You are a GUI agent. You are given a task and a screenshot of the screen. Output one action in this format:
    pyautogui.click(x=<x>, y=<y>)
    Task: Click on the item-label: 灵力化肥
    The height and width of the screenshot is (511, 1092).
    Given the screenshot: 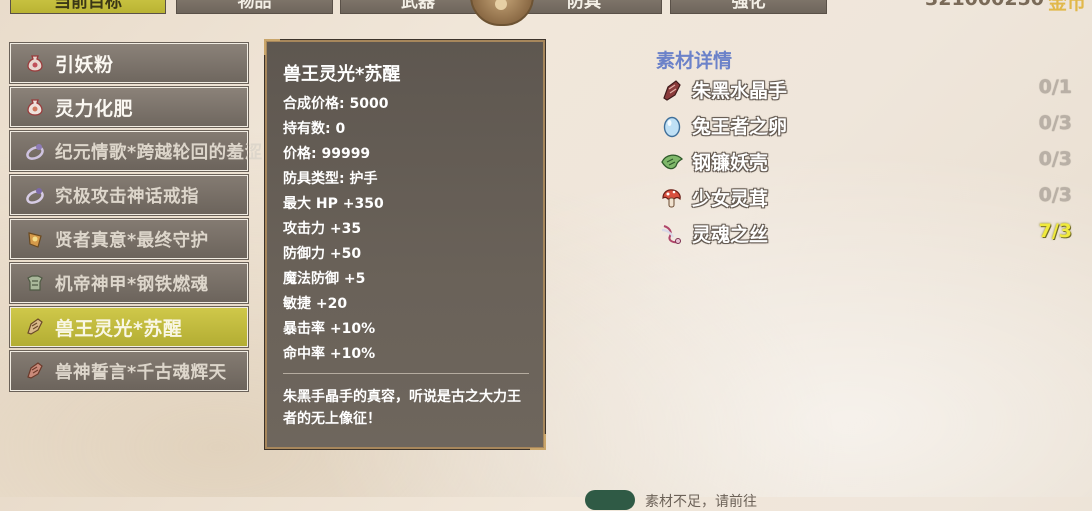 What is the action you would take?
    pyautogui.click(x=94, y=108)
    